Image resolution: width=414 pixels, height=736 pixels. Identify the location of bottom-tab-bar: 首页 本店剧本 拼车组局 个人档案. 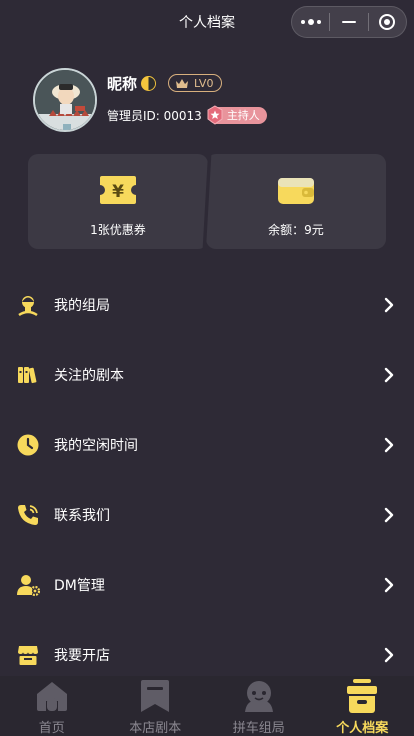
(207, 706).